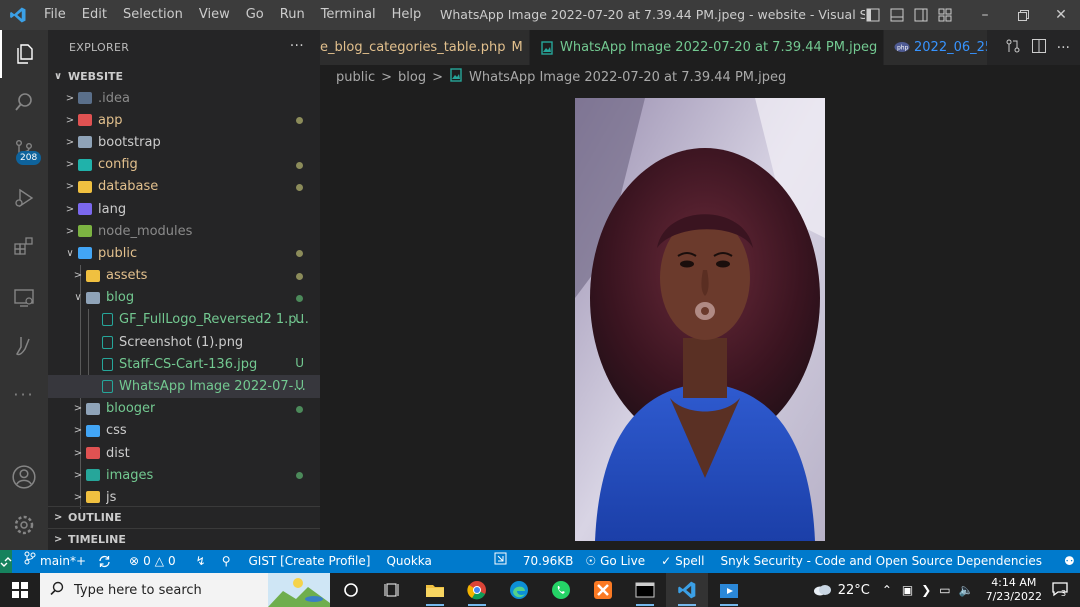 Image resolution: width=1080 pixels, height=607 pixels. I want to click on menu-view: View, so click(214, 15).